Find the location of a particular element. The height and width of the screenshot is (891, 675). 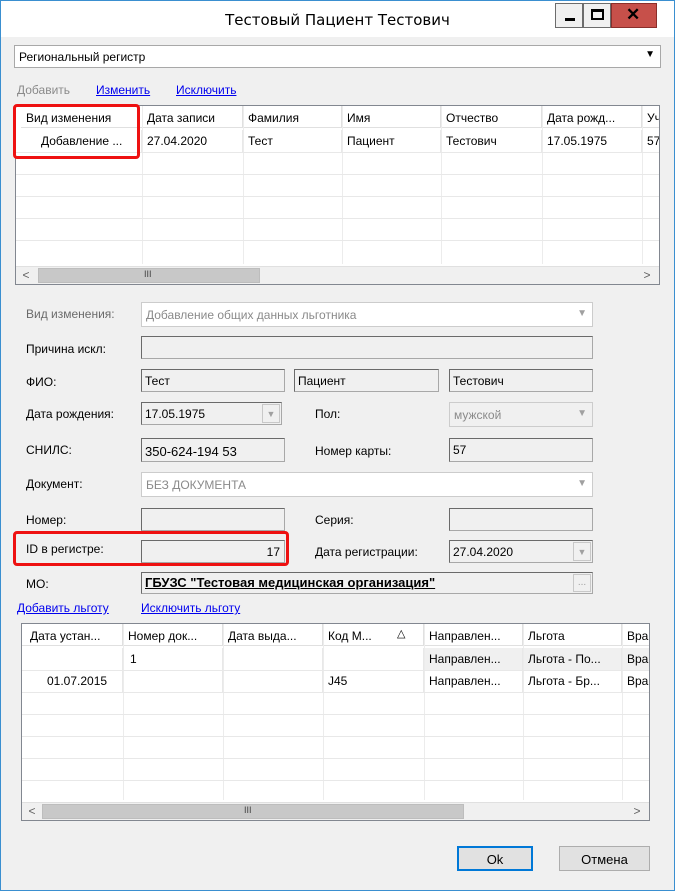

change-type-select: Добавление общих данных льготника ▼ is located at coordinates (367, 314).